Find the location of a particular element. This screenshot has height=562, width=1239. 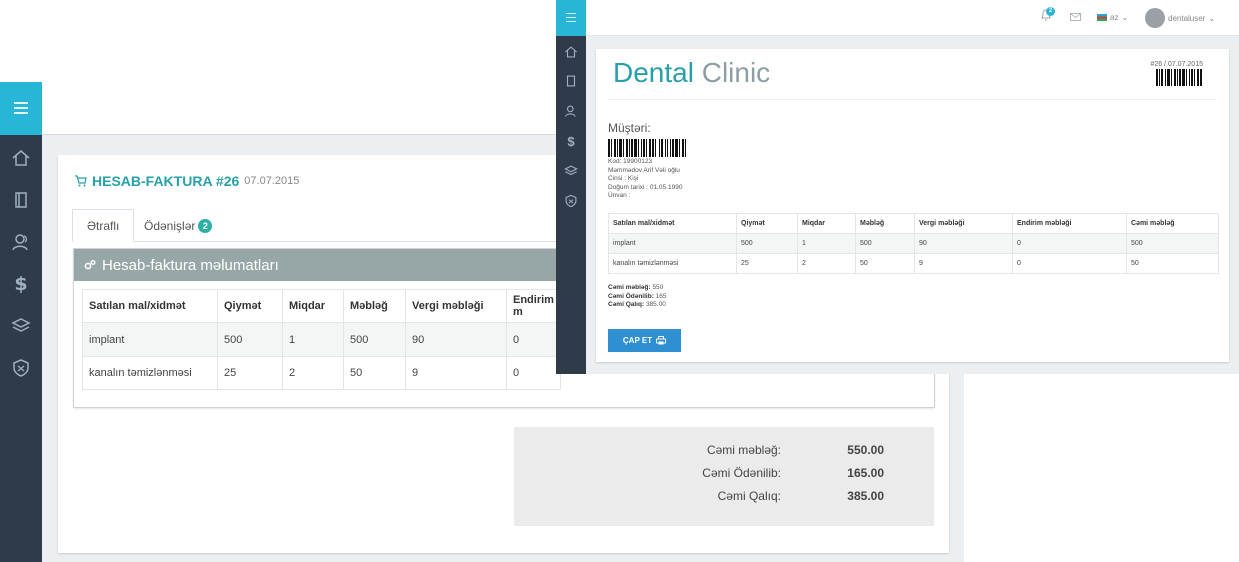

due-value: 385.00 is located at coordinates (655, 305).